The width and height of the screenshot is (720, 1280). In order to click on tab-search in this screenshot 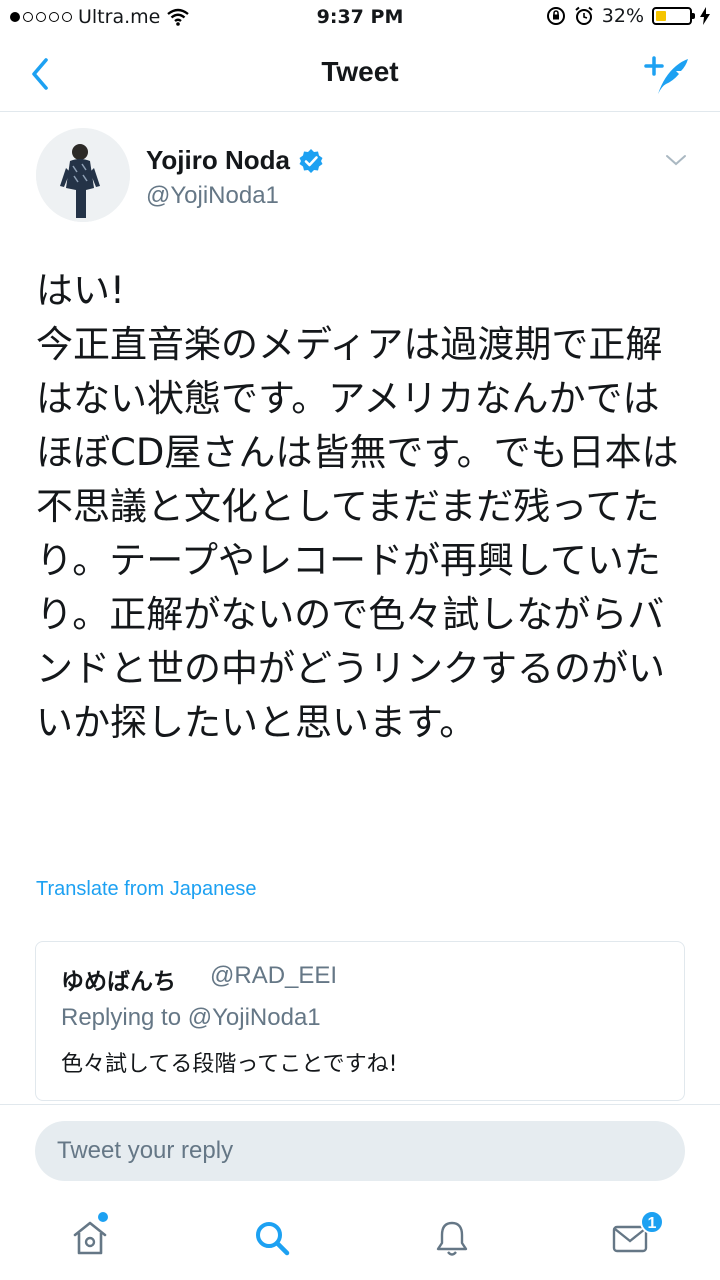, I will do `click(272, 1238)`.